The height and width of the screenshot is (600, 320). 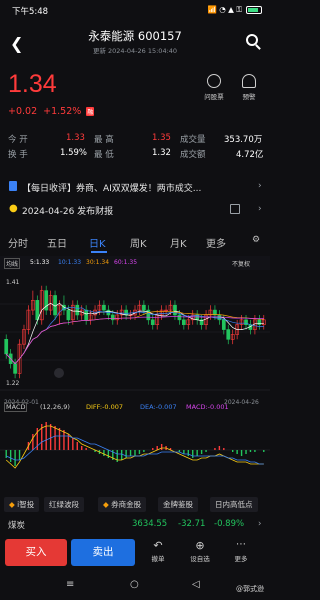 I want to click on status-icons: 📶 ◔ ▲ ⚿, so click(x=234, y=10).